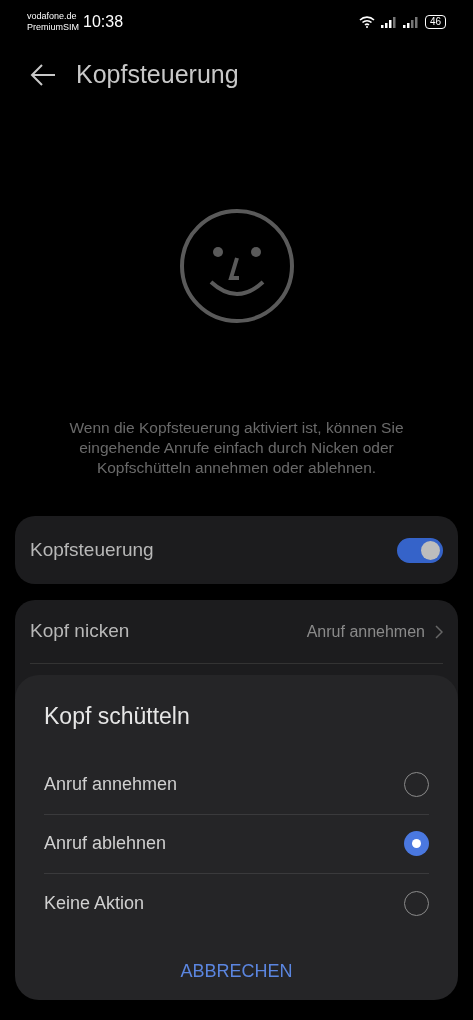  What do you see at coordinates (43, 75) in the screenshot?
I see `back-arrow-icon` at bounding box center [43, 75].